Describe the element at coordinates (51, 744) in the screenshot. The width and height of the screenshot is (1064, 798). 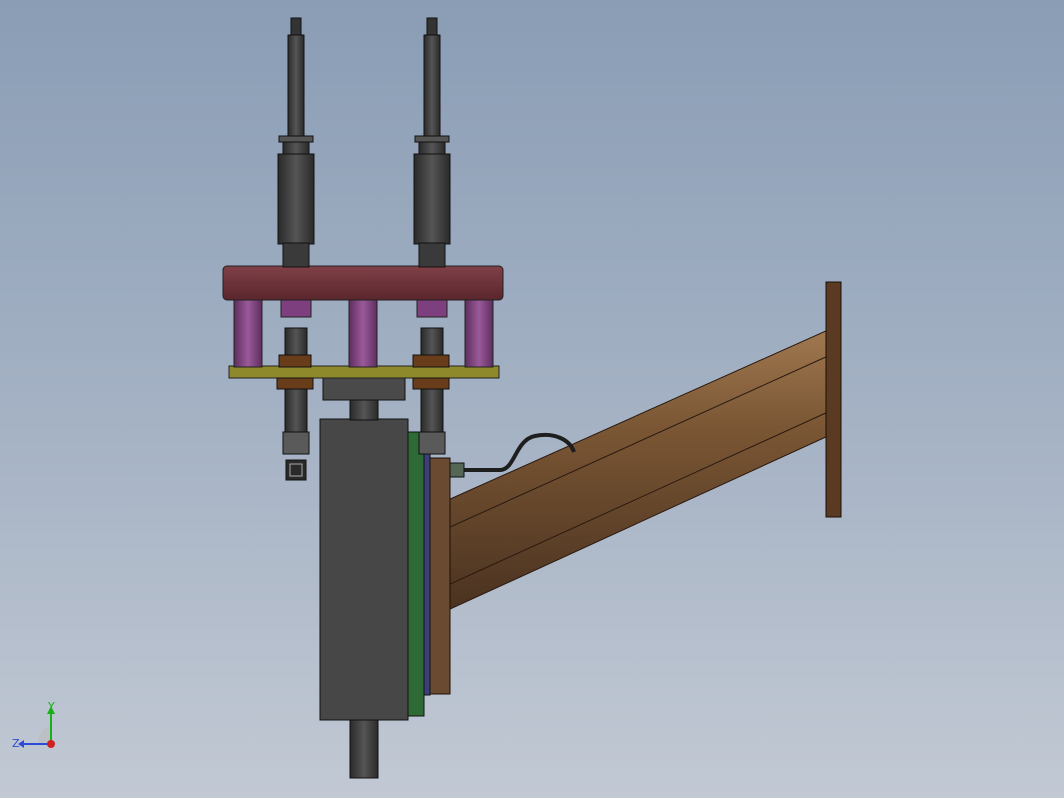
I see `x-axis-point` at that location.